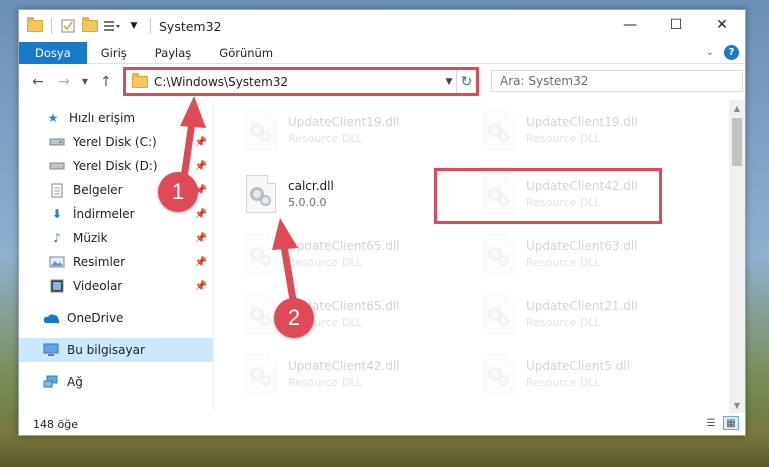 The height and width of the screenshot is (467, 769). Describe the element at coordinates (246, 53) in the screenshot. I see `tab-view: Görünüm` at that location.